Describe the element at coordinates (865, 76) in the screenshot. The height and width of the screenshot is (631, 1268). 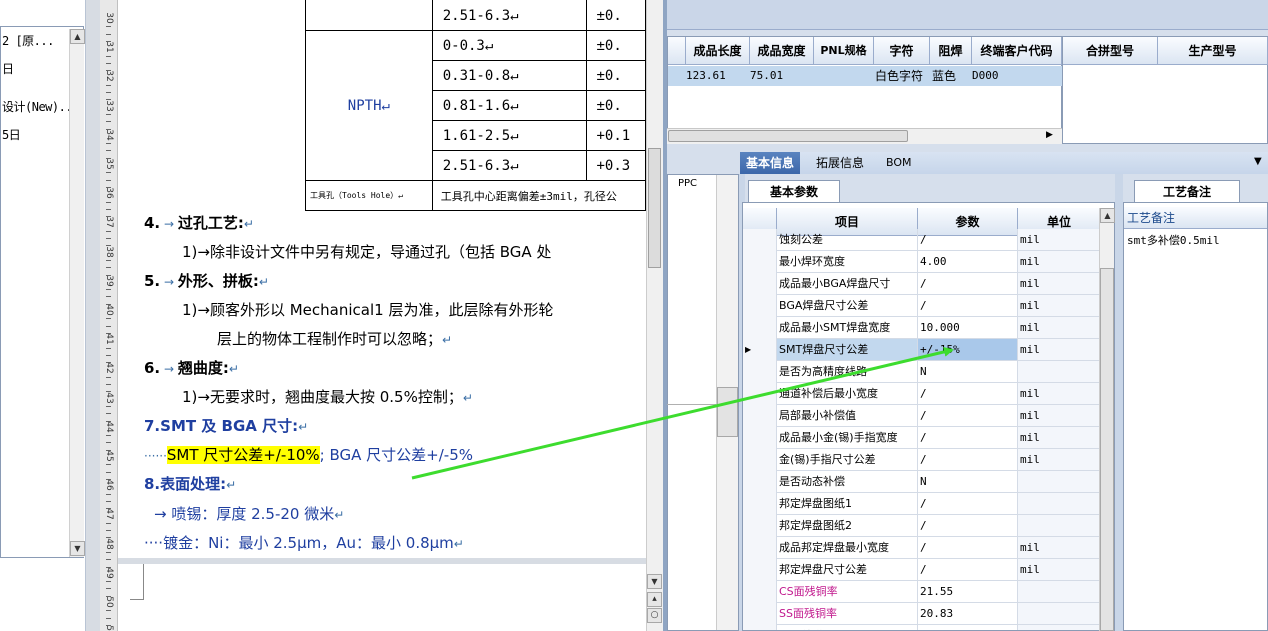
I see `table-row` at that location.